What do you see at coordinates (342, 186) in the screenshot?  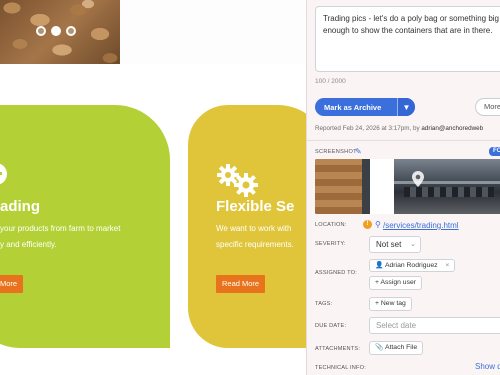 I see `boxes-image-region` at bounding box center [342, 186].